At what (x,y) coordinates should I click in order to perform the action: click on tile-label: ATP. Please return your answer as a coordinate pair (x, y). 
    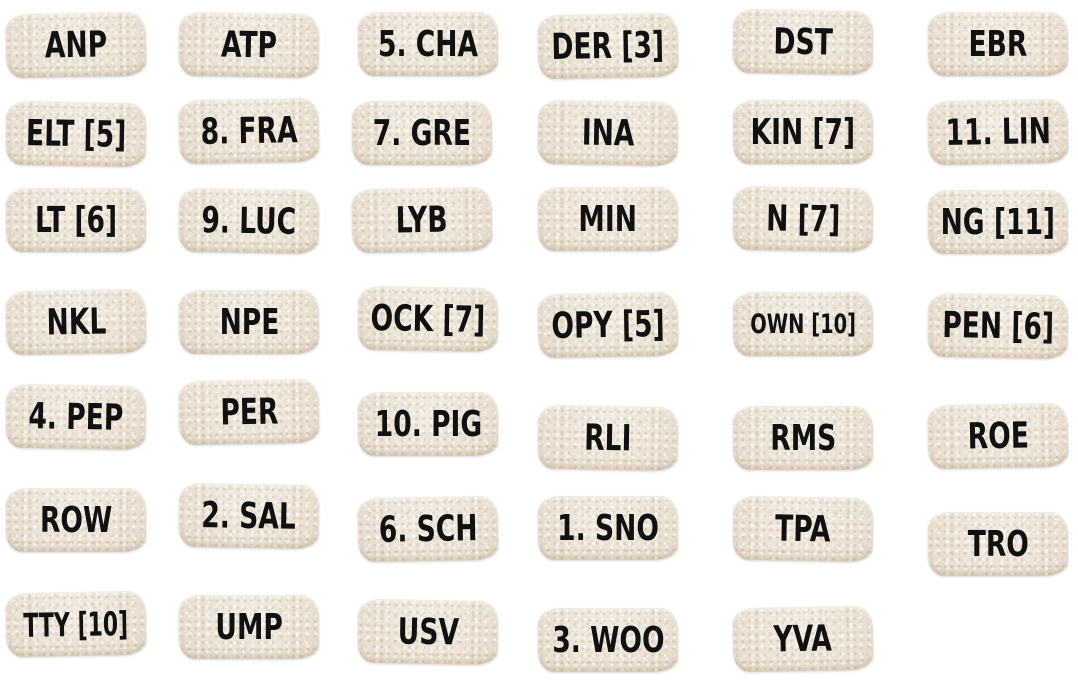
    Looking at the image, I should click on (249, 45).